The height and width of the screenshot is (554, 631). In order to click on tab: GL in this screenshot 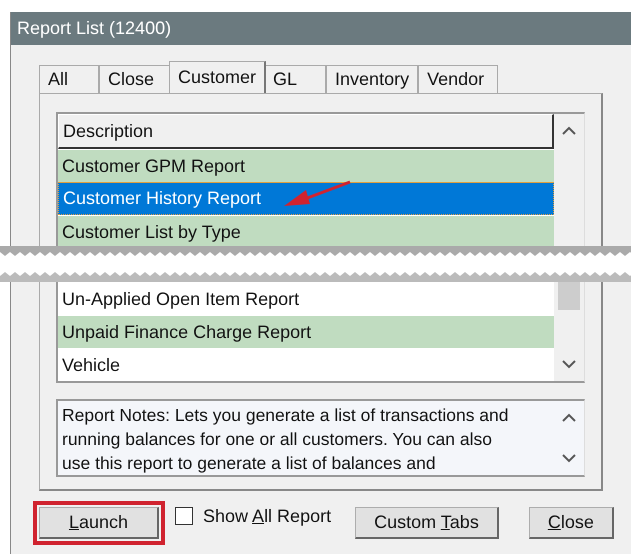, I will do `click(295, 79)`.